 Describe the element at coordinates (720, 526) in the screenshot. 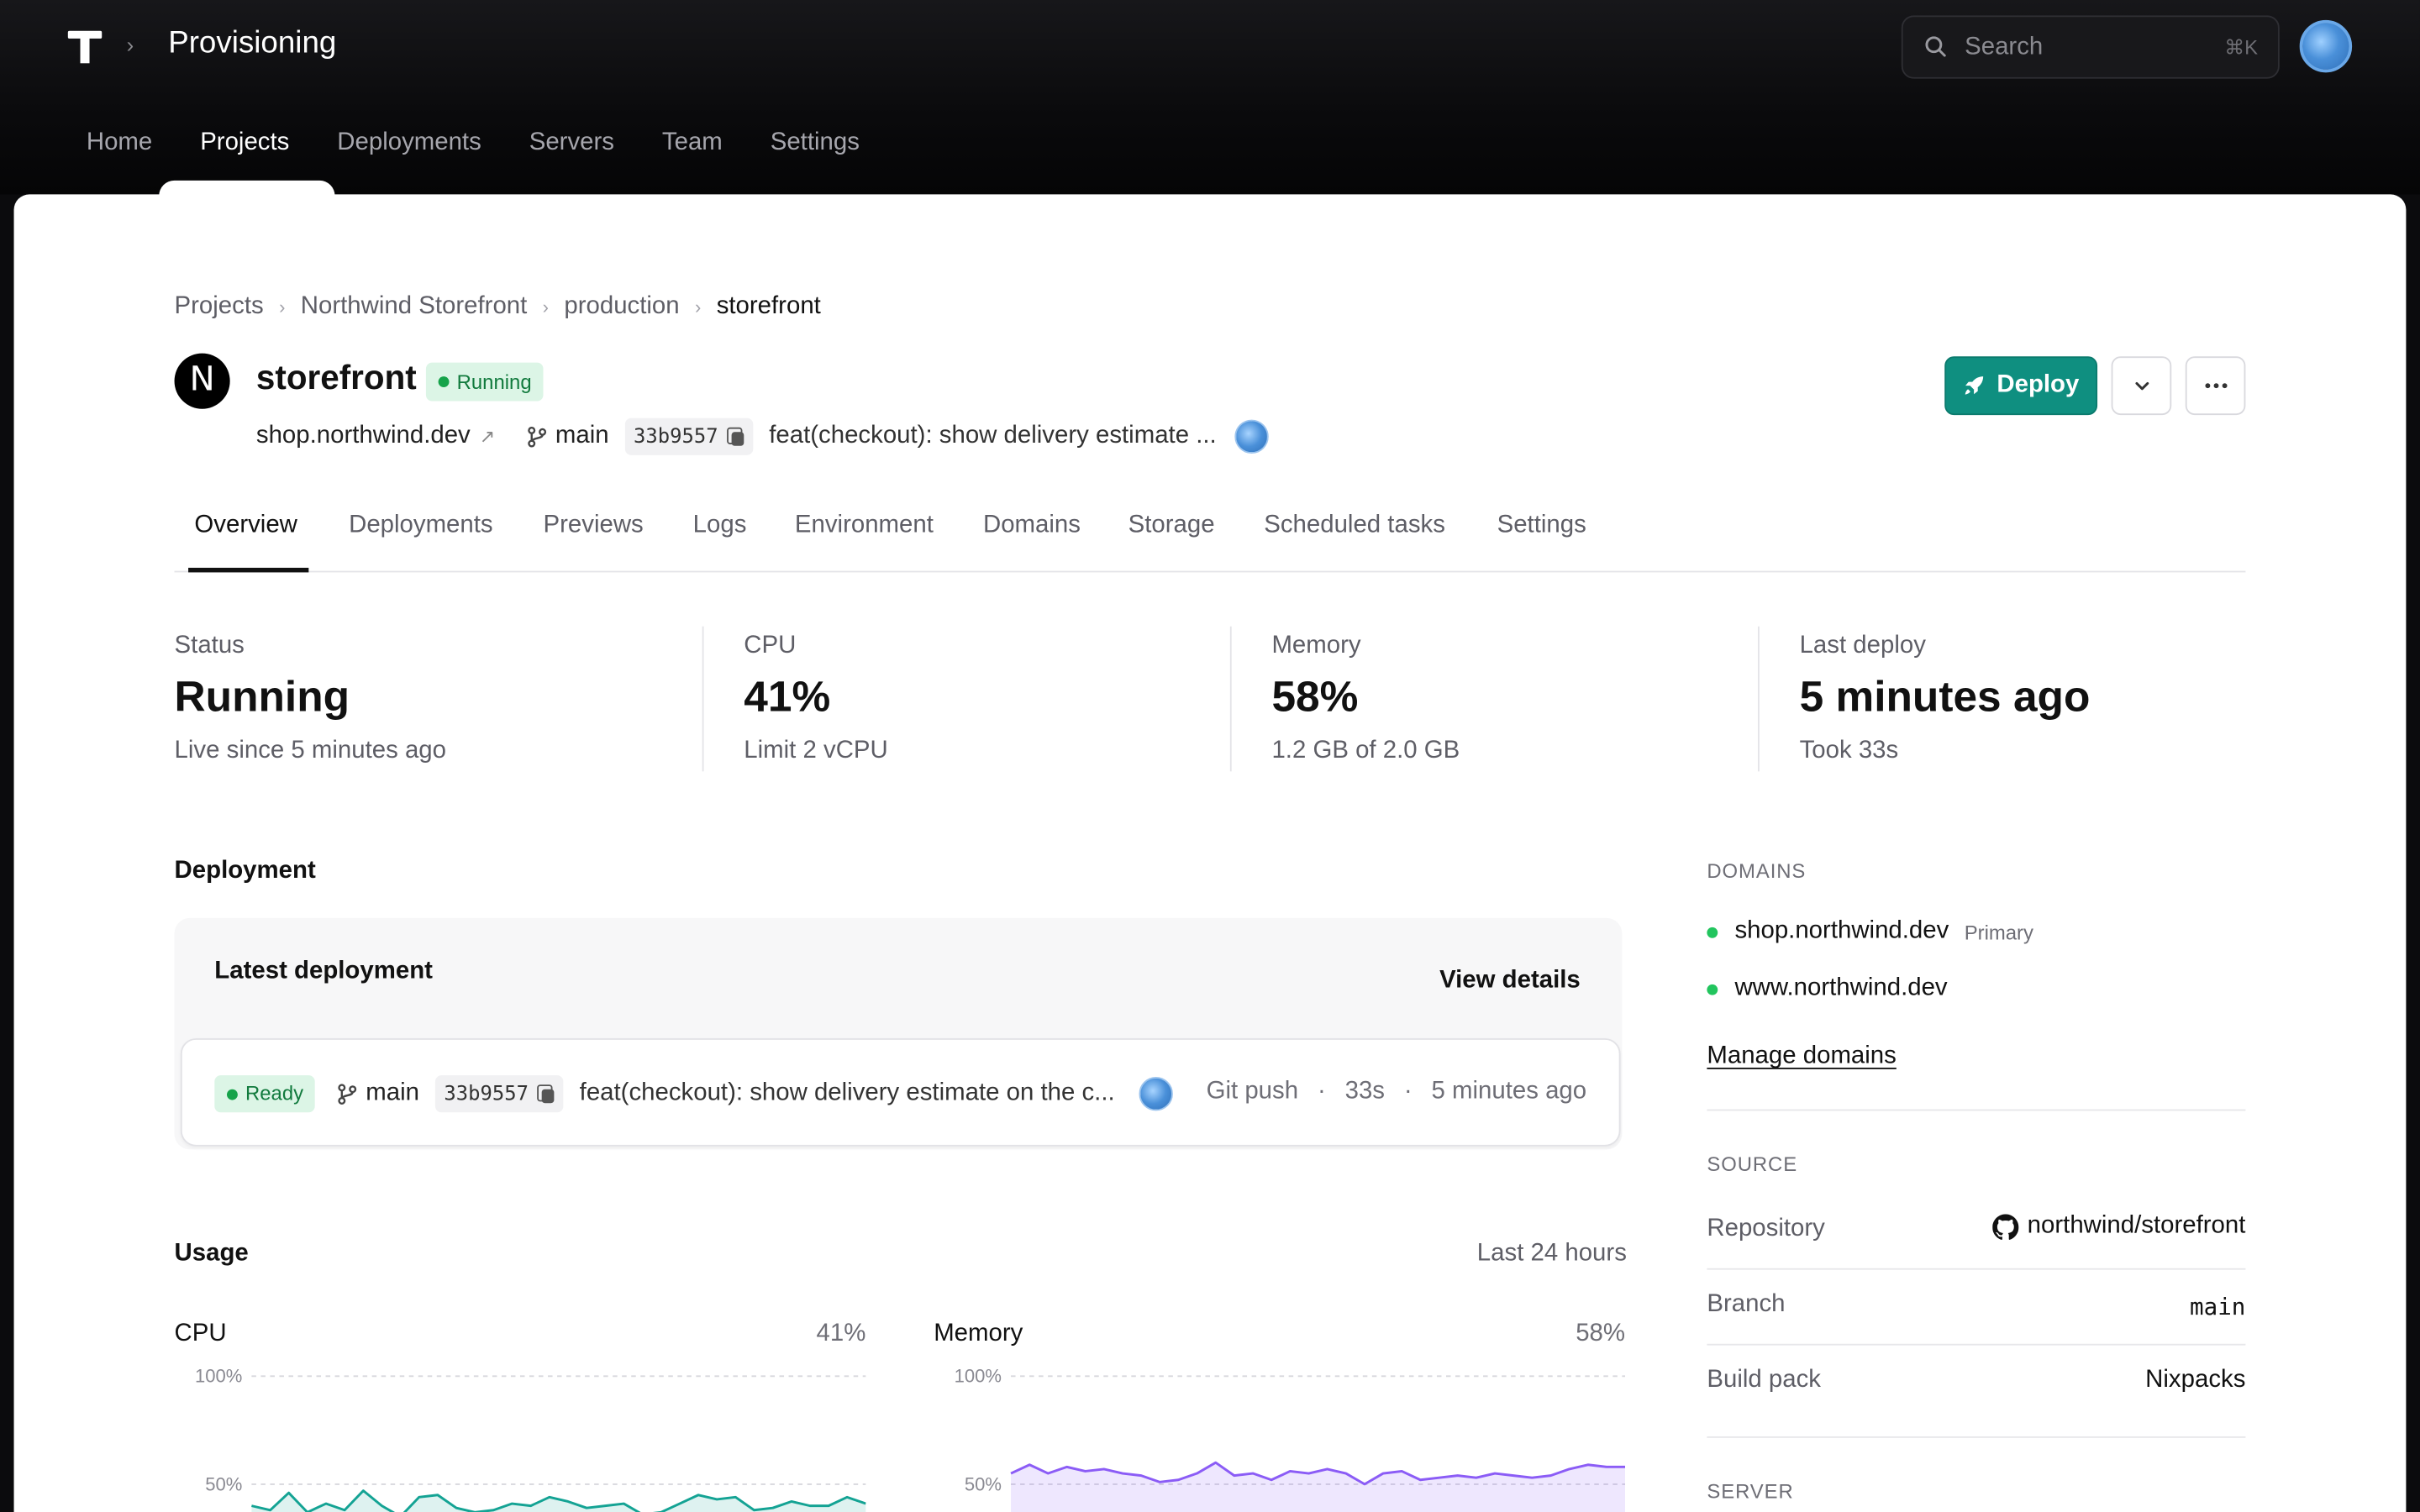

I see `tab-logs: Logs` at that location.